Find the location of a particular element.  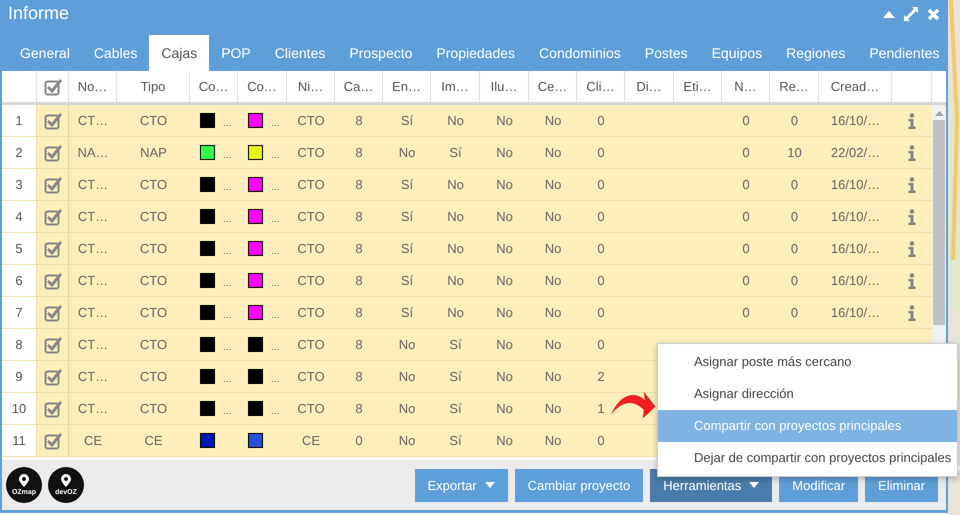

row-number: 1 is located at coordinates (19, 120).